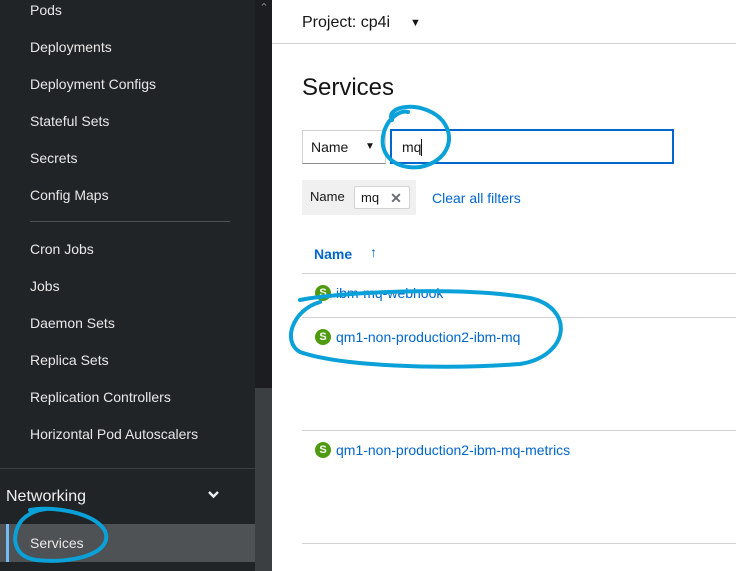  What do you see at coordinates (69, 360) in the screenshot?
I see `sidebar-item-replica-sets: Replica Sets` at bounding box center [69, 360].